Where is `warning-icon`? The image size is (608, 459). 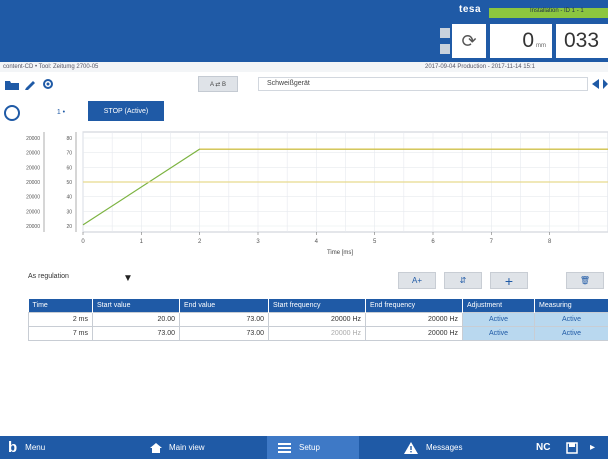 warning-icon is located at coordinates (411, 447).